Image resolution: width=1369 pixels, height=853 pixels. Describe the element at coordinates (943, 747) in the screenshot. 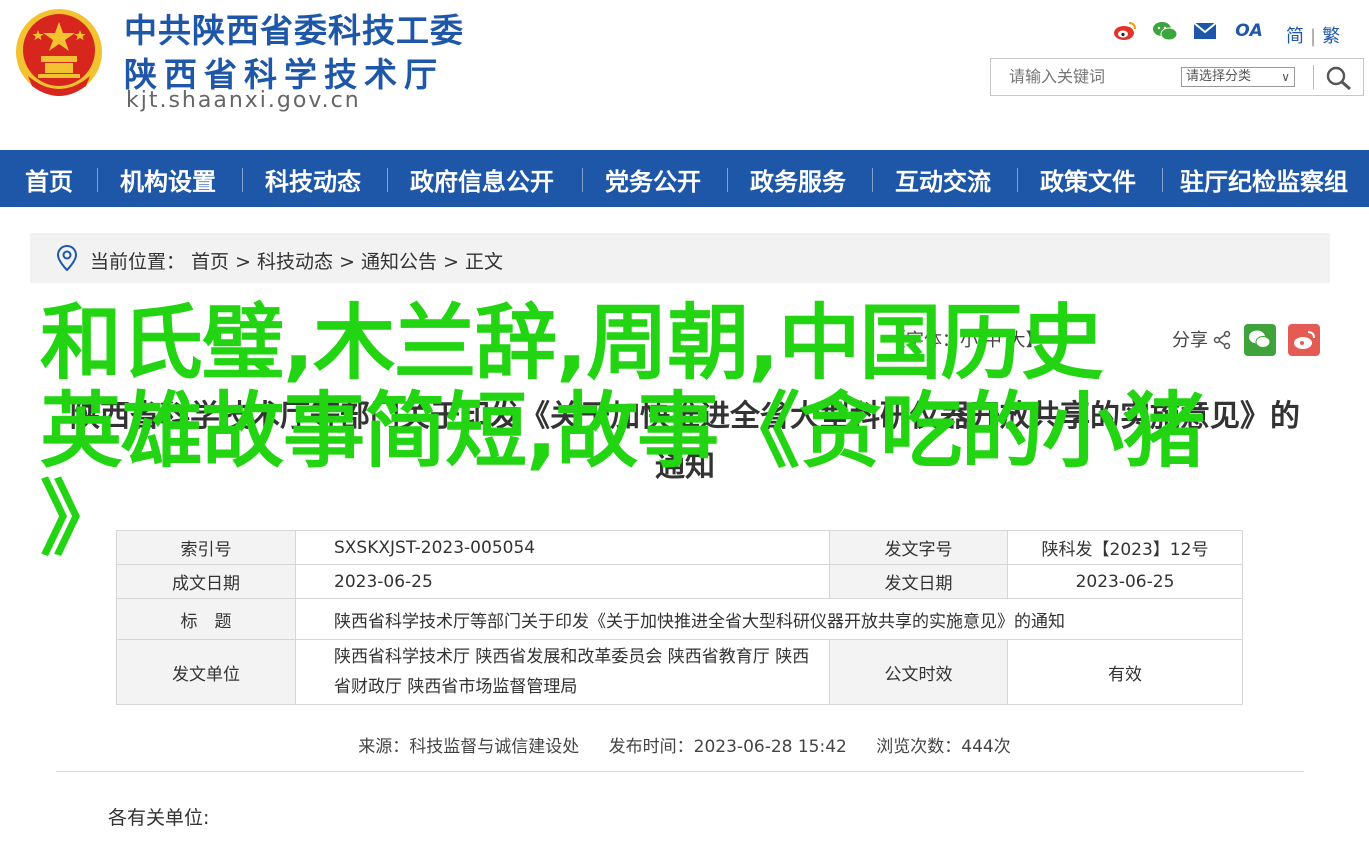

I see `article-view-count: 浏览次数：444次` at that location.